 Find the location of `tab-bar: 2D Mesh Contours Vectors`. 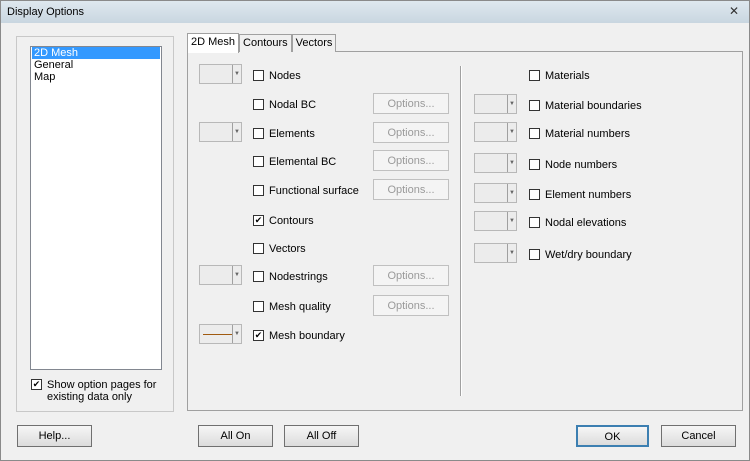

tab-bar: 2D Mesh Contours Vectors is located at coordinates (262, 43).